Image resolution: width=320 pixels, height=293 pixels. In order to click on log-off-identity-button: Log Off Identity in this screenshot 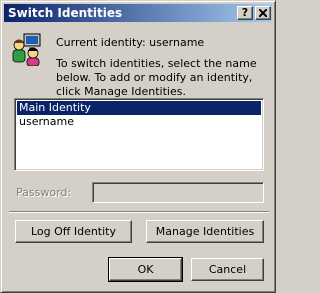, I will do `click(73, 231)`.